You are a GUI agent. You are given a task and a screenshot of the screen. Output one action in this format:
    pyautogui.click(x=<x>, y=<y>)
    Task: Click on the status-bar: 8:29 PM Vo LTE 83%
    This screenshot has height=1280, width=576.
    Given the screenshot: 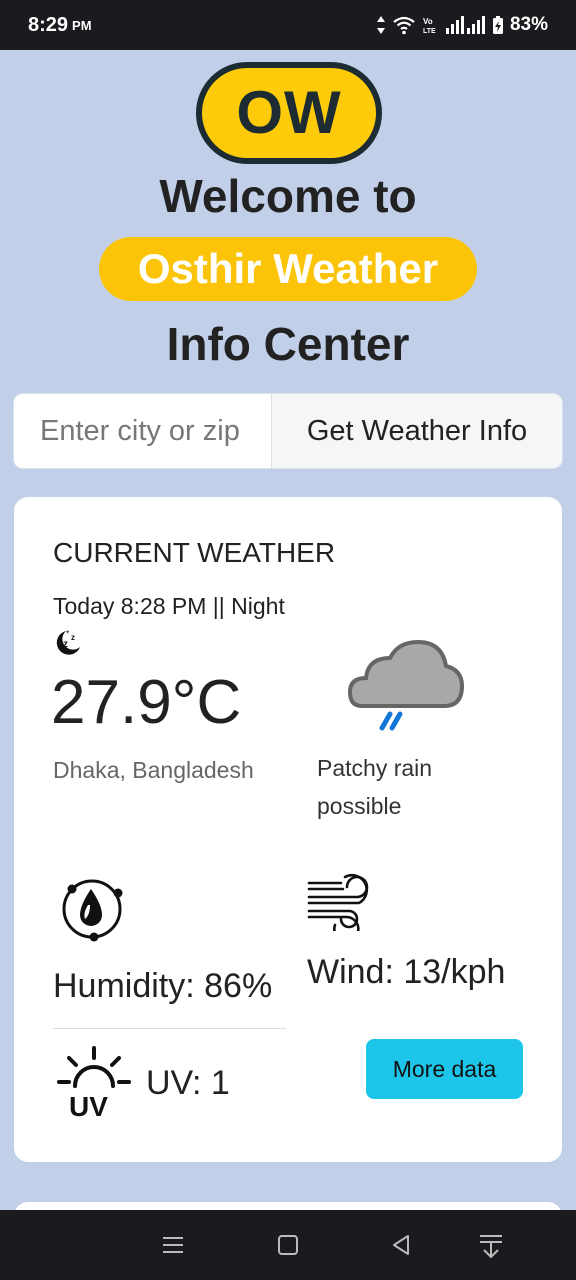 What is the action you would take?
    pyautogui.click(x=288, y=25)
    